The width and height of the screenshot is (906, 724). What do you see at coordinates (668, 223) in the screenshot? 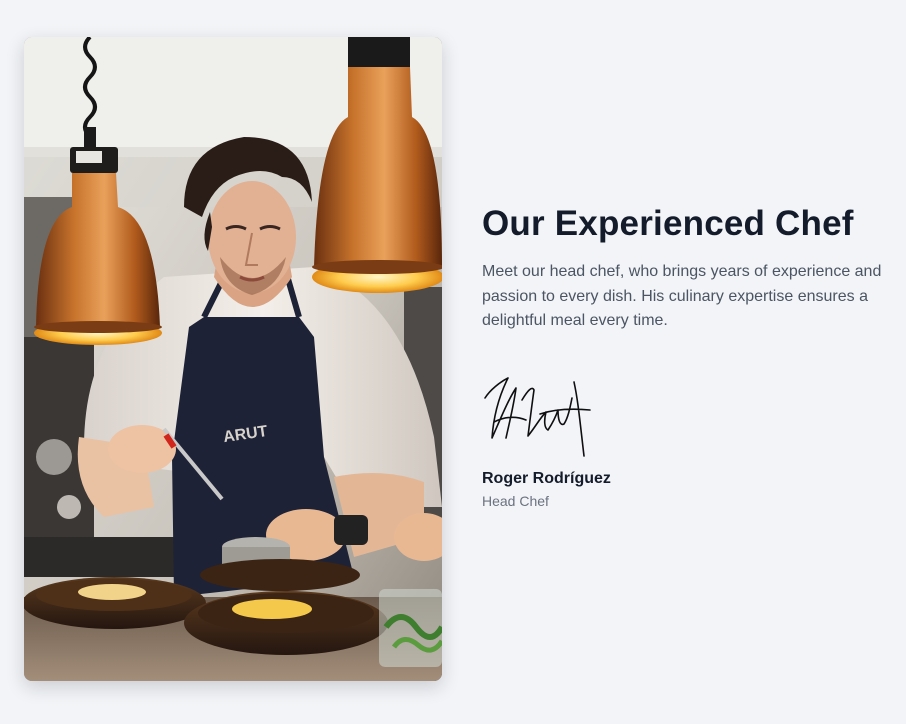
I see `section-title: Our Experienced Chef` at bounding box center [668, 223].